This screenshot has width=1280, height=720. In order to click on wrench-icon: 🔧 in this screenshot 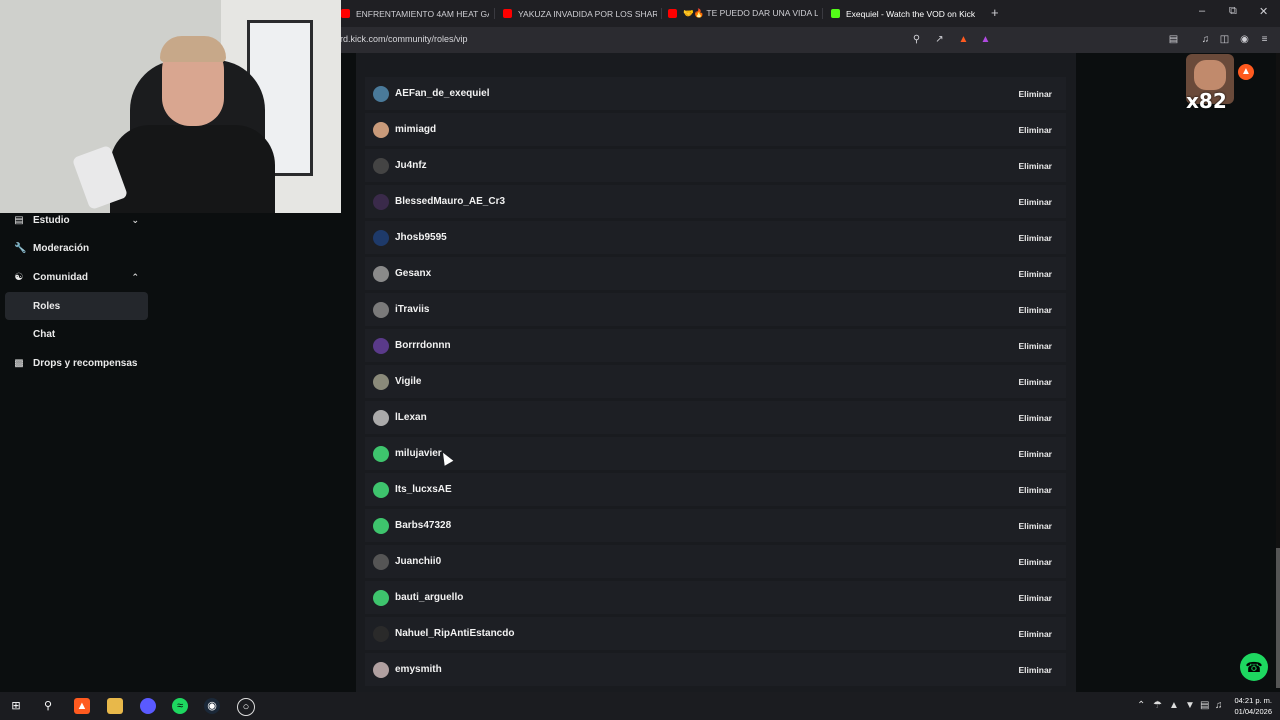, I will do `click(20, 248)`.